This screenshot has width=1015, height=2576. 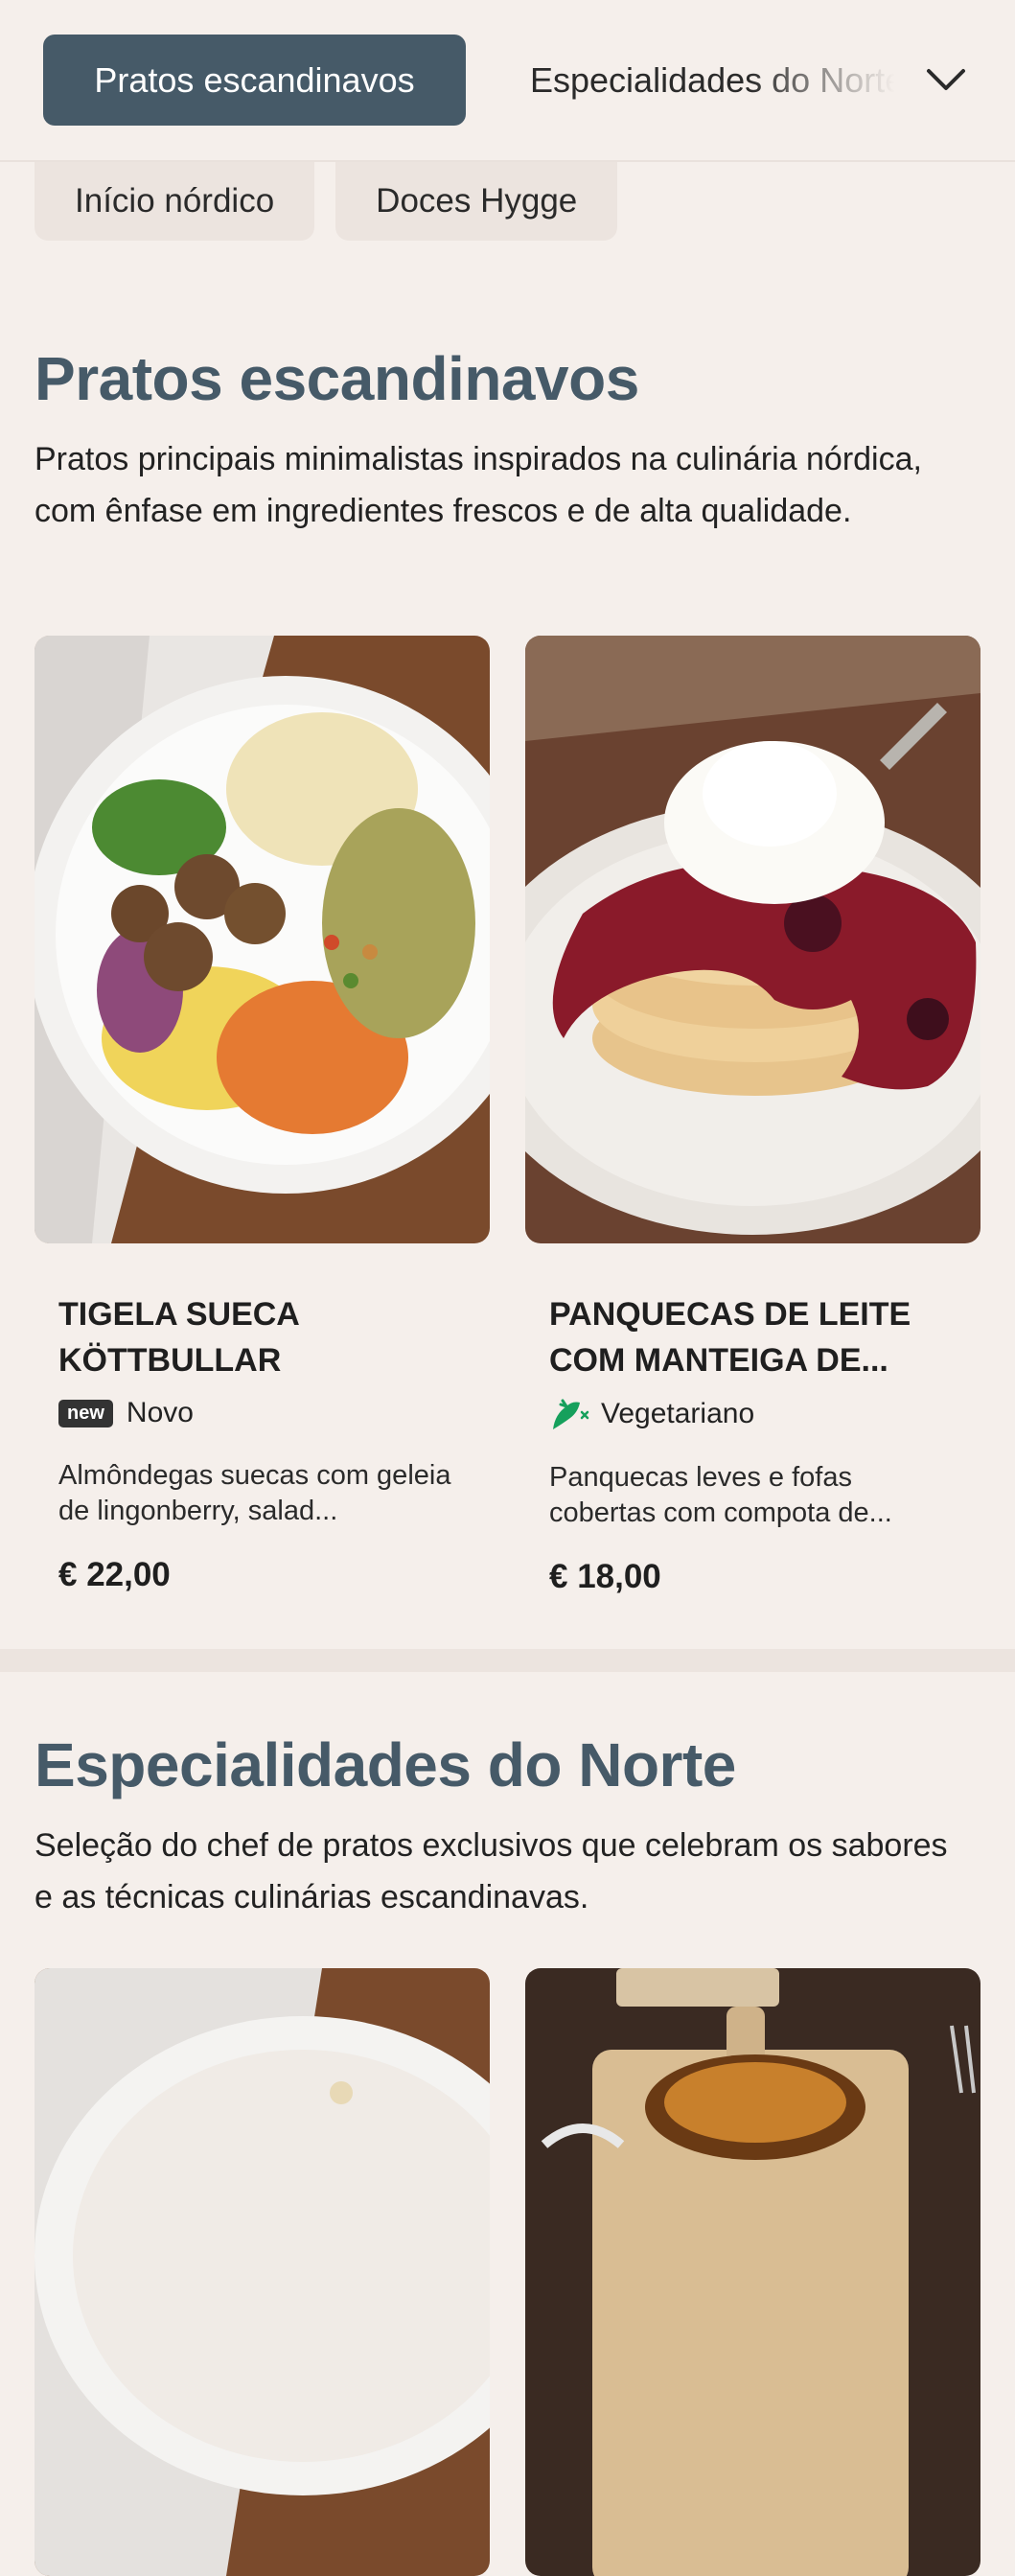 I want to click on dish-name: TIGELA SUECA KÖTTBULLAR, so click(x=178, y=1338).